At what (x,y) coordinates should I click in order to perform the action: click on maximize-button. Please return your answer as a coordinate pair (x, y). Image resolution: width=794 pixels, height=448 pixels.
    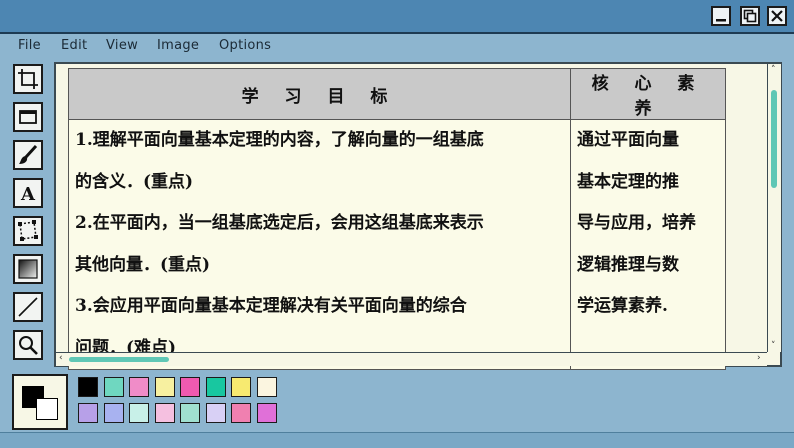
    Looking at the image, I should click on (750, 16).